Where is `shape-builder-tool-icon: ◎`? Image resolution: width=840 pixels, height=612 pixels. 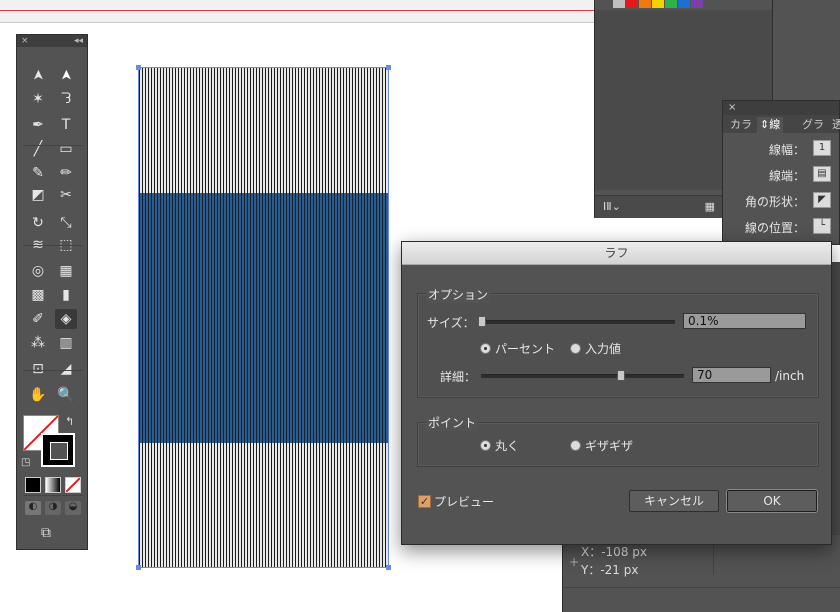
shape-builder-tool-icon: ◎ is located at coordinates (38, 271).